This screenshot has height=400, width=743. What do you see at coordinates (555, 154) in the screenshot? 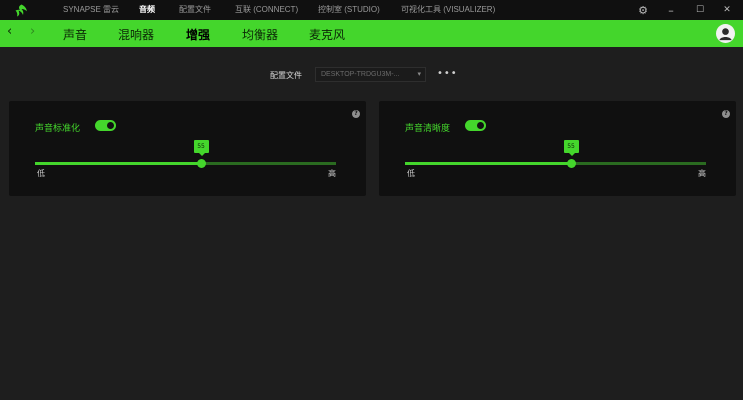
I see `voice-clarity-slider: 55` at bounding box center [555, 154].